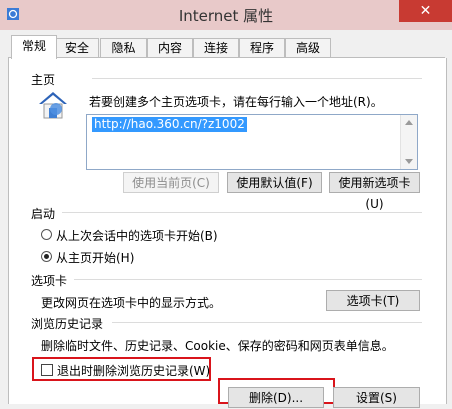 This screenshot has width=452, height=409. I want to click on tab-label: 隐私, so click(123, 48).